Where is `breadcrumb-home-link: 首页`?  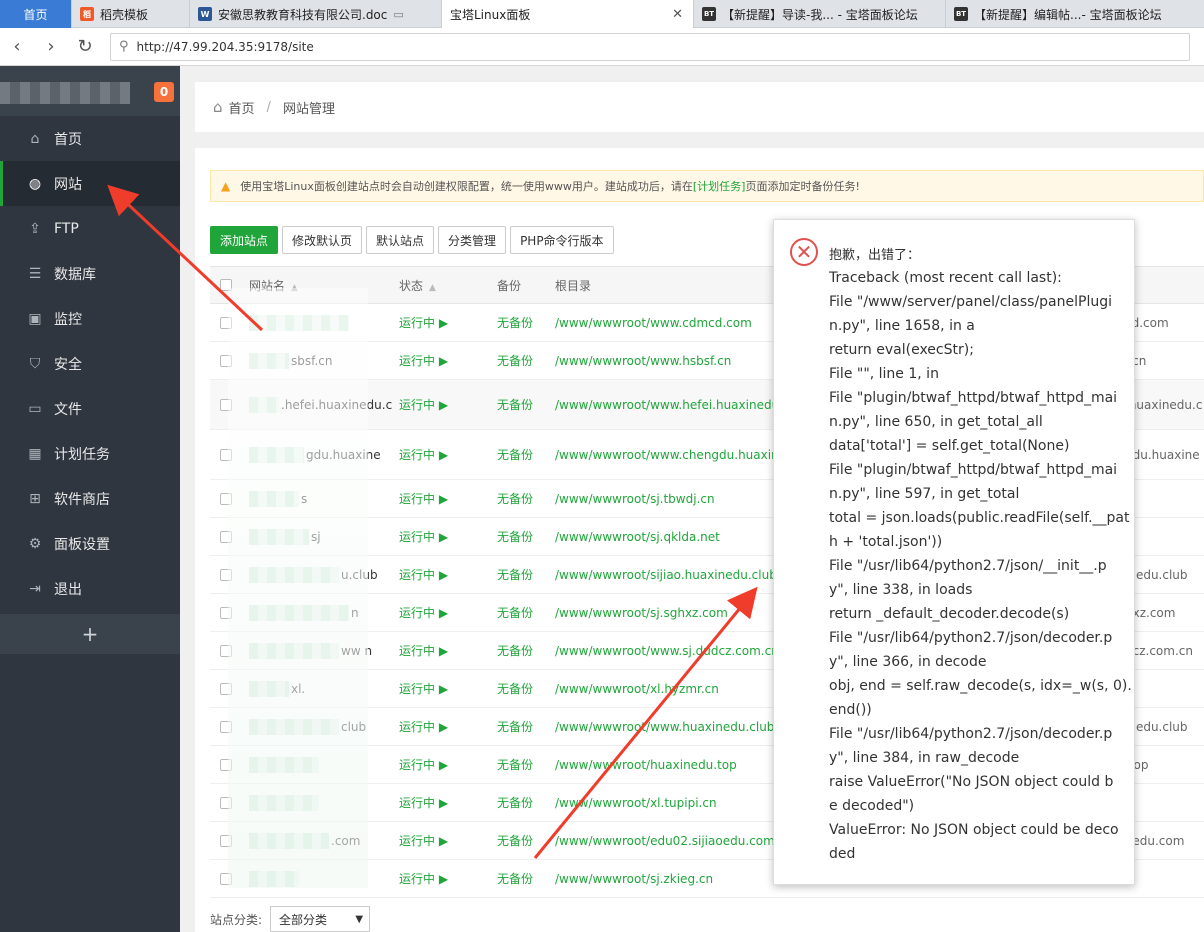
breadcrumb-home-link: 首页 is located at coordinates (242, 107).